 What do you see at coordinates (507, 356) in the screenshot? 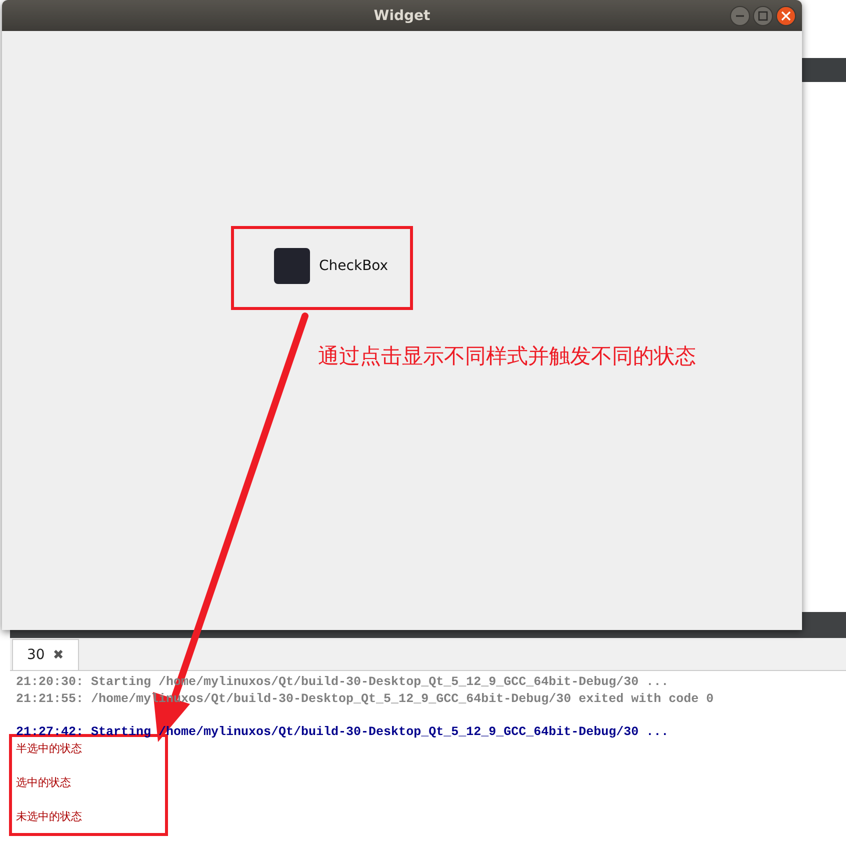
I see `annotation-text: 通过点击显示不同样式并触发不同的状态` at bounding box center [507, 356].